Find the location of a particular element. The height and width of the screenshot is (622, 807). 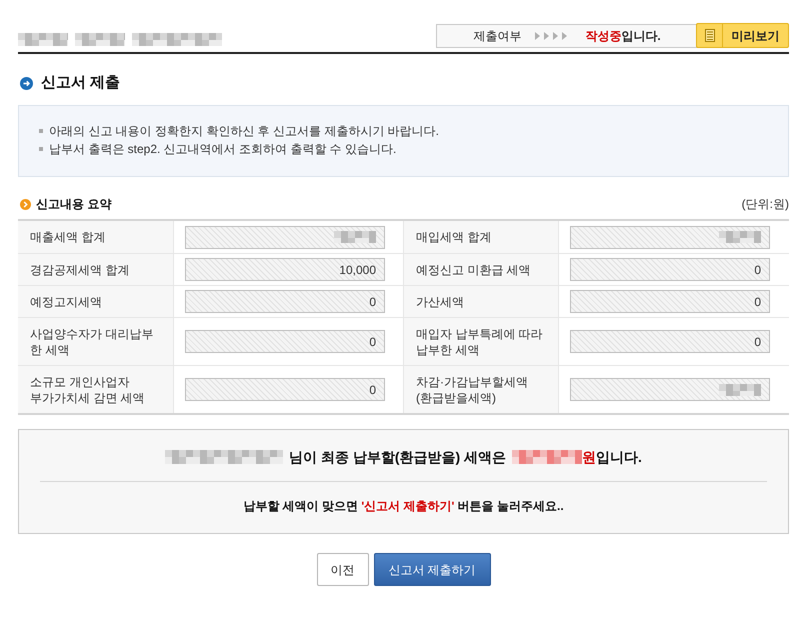

table-label: 매출세액 합계 is located at coordinates (68, 237).